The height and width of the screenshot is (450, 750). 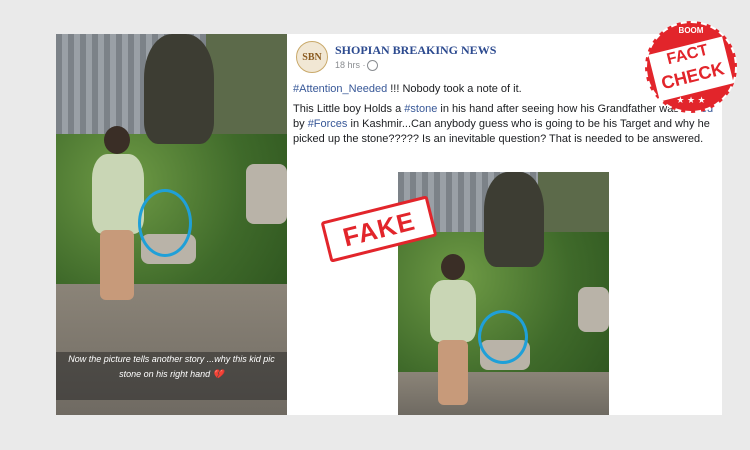 I want to click on post-time: 18 hrs ·, so click(x=350, y=65).